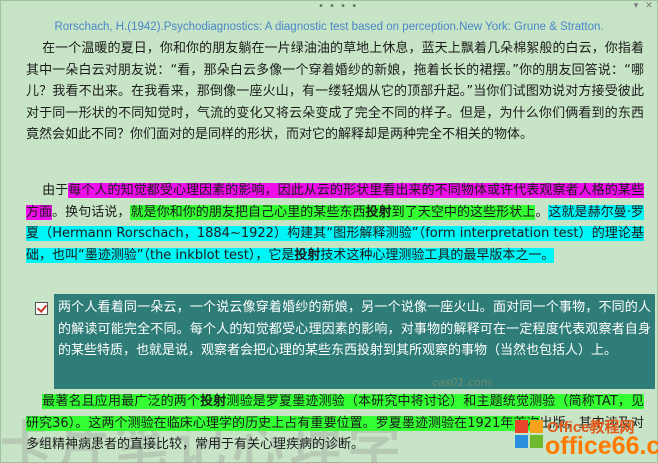 The image size is (658, 463). Describe the element at coordinates (41, 308) in the screenshot. I see `note-checkbox-icon` at that location.